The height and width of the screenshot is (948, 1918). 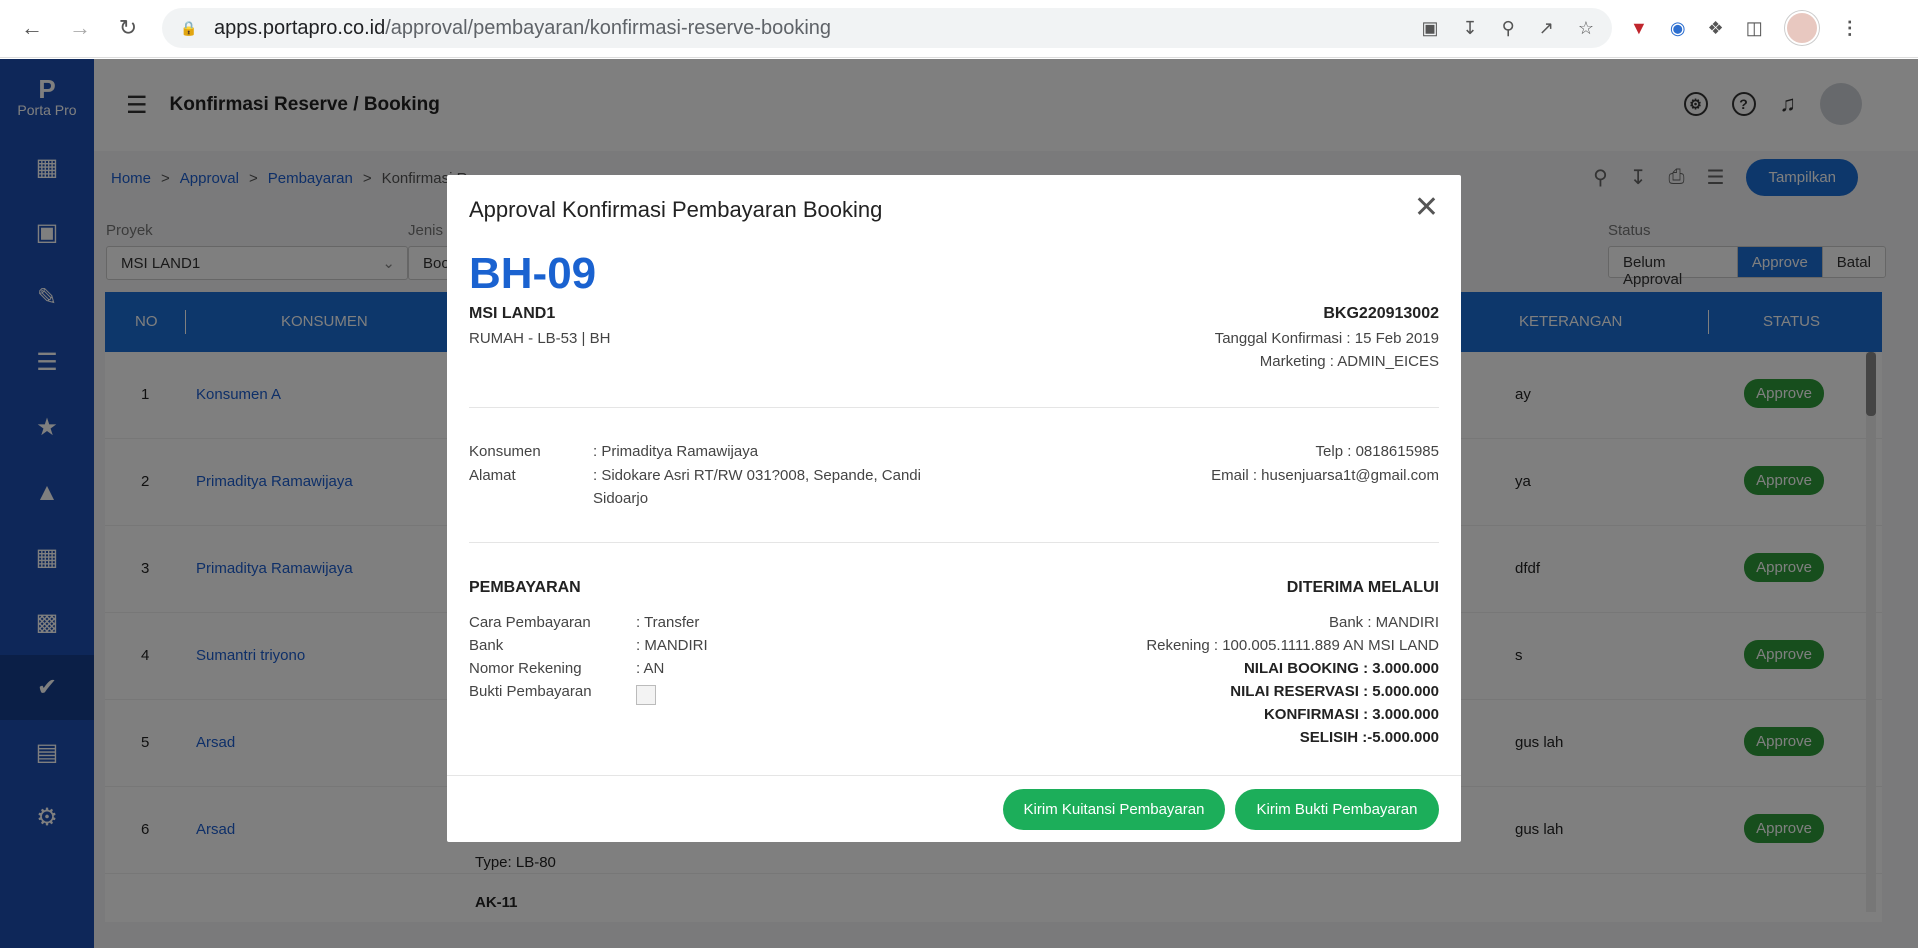 I want to click on diterima-heading: DITERIMA MELALUI, so click(x=1362, y=587).